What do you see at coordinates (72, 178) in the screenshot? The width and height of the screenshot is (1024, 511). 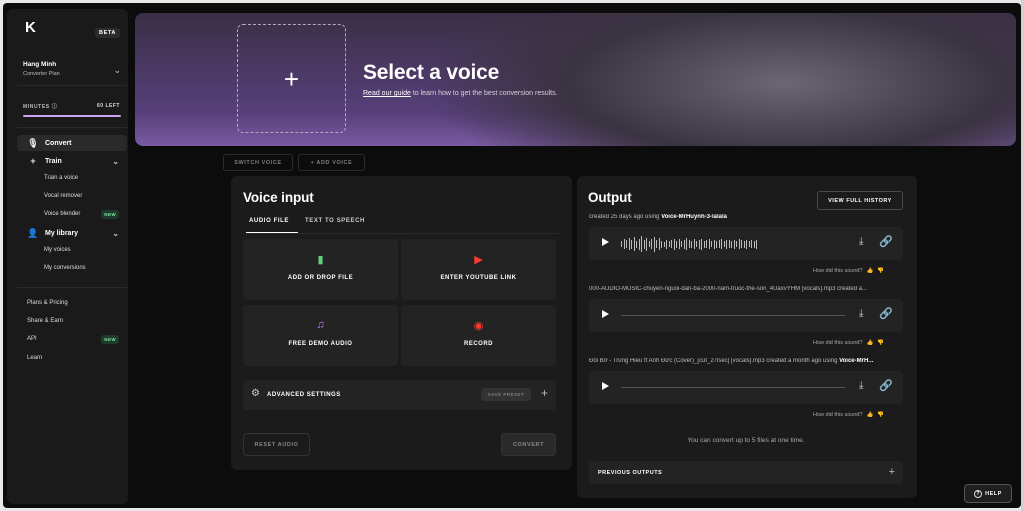 I see `sidebar-item-train-a-voice: Train a voice` at bounding box center [72, 178].